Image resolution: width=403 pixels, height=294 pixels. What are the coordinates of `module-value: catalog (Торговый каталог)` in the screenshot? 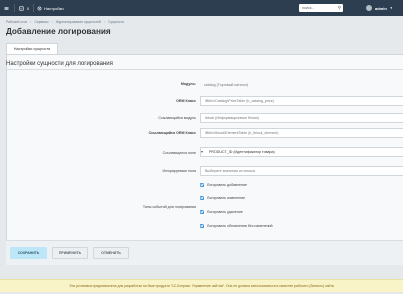 It's located at (226, 85).